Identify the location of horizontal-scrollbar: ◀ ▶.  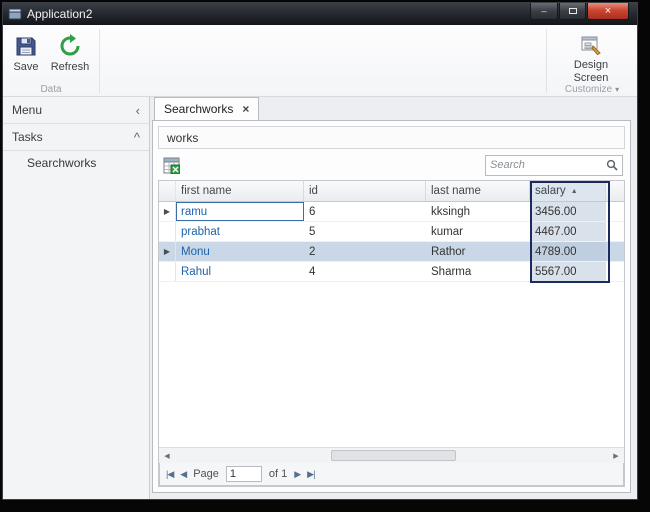
(391, 455).